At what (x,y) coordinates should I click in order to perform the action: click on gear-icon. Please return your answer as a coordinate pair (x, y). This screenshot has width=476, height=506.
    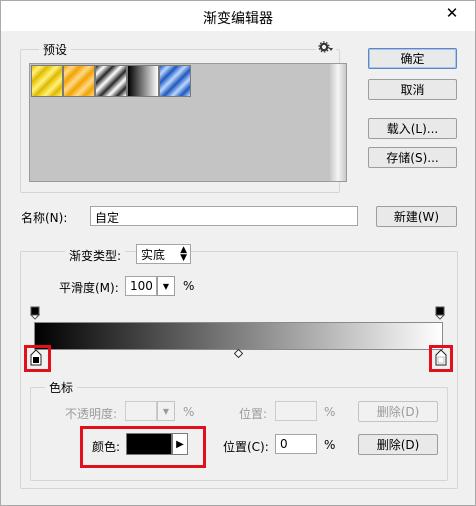
    Looking at the image, I should click on (325, 47).